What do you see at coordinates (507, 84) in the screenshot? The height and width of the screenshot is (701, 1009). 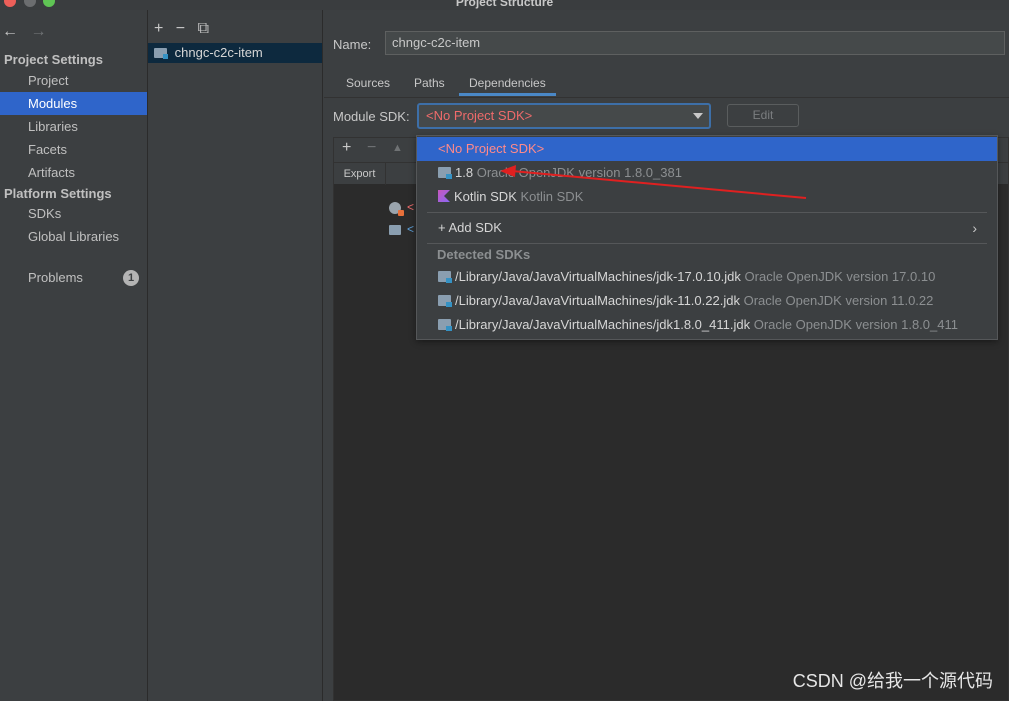 I see `tab-dependencies: Dependencies` at bounding box center [507, 84].